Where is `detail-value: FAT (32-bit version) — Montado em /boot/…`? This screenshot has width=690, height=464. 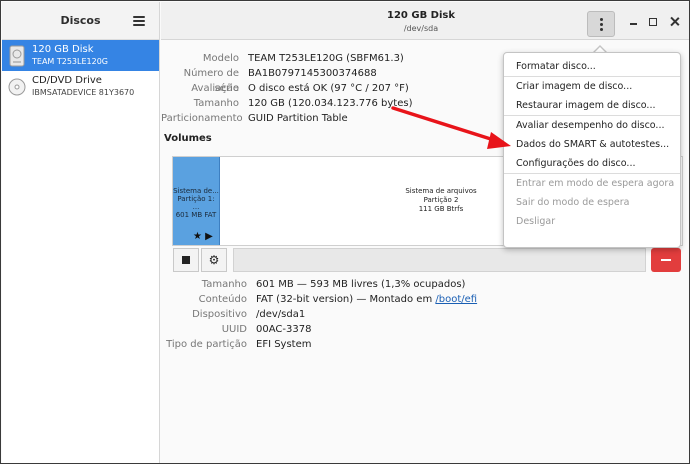 detail-value: FAT (32-bit version) — Montado em /boot/… is located at coordinates (366, 299).